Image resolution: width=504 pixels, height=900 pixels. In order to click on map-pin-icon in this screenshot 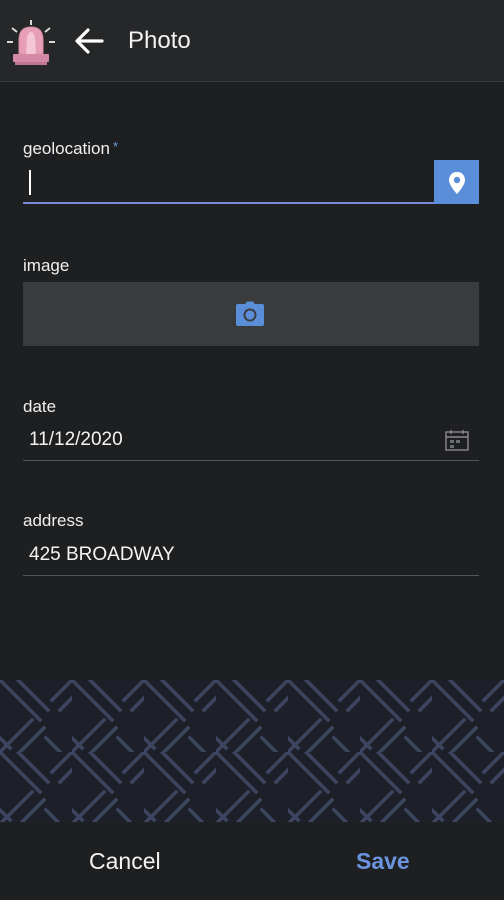, I will do `click(457, 183)`.